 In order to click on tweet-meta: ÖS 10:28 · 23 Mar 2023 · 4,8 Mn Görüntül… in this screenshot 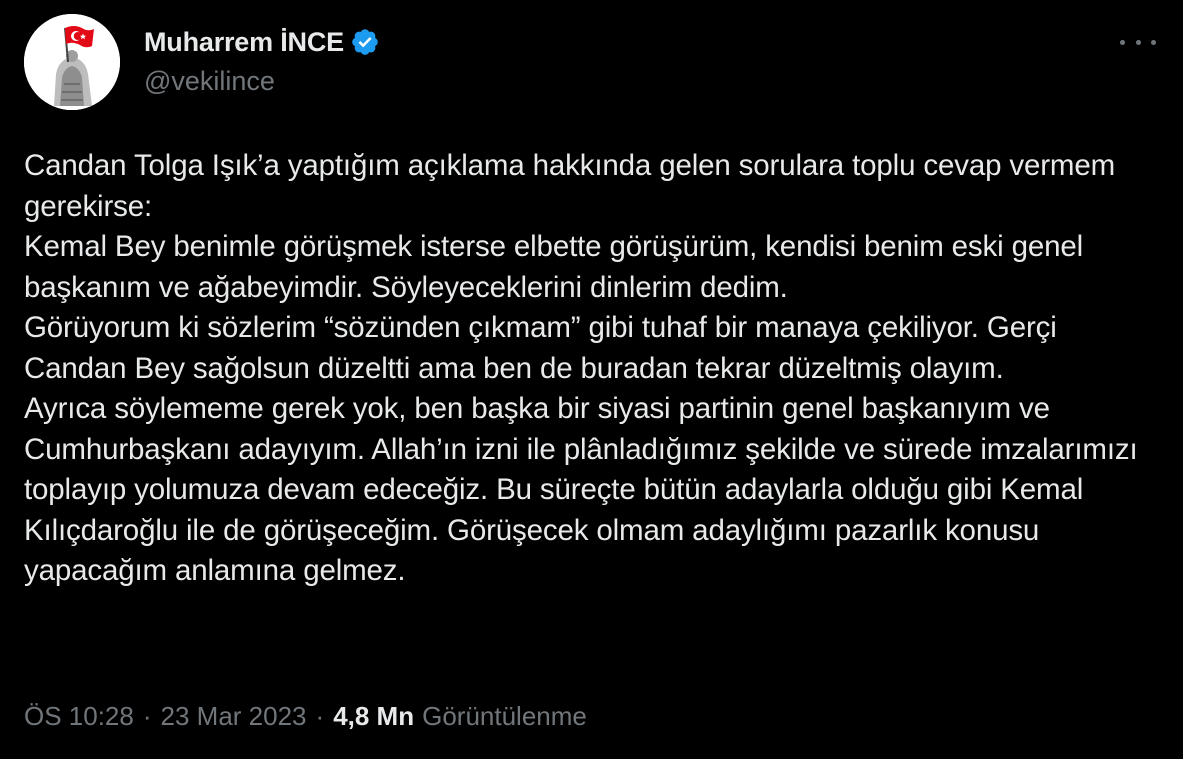, I will do `click(305, 716)`.